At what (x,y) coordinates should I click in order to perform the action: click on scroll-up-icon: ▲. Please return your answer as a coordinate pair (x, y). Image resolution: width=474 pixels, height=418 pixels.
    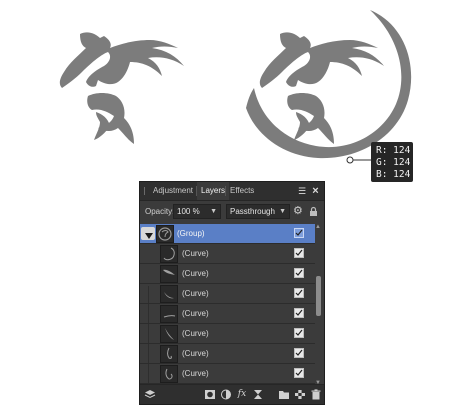
    Looking at the image, I should click on (318, 227).